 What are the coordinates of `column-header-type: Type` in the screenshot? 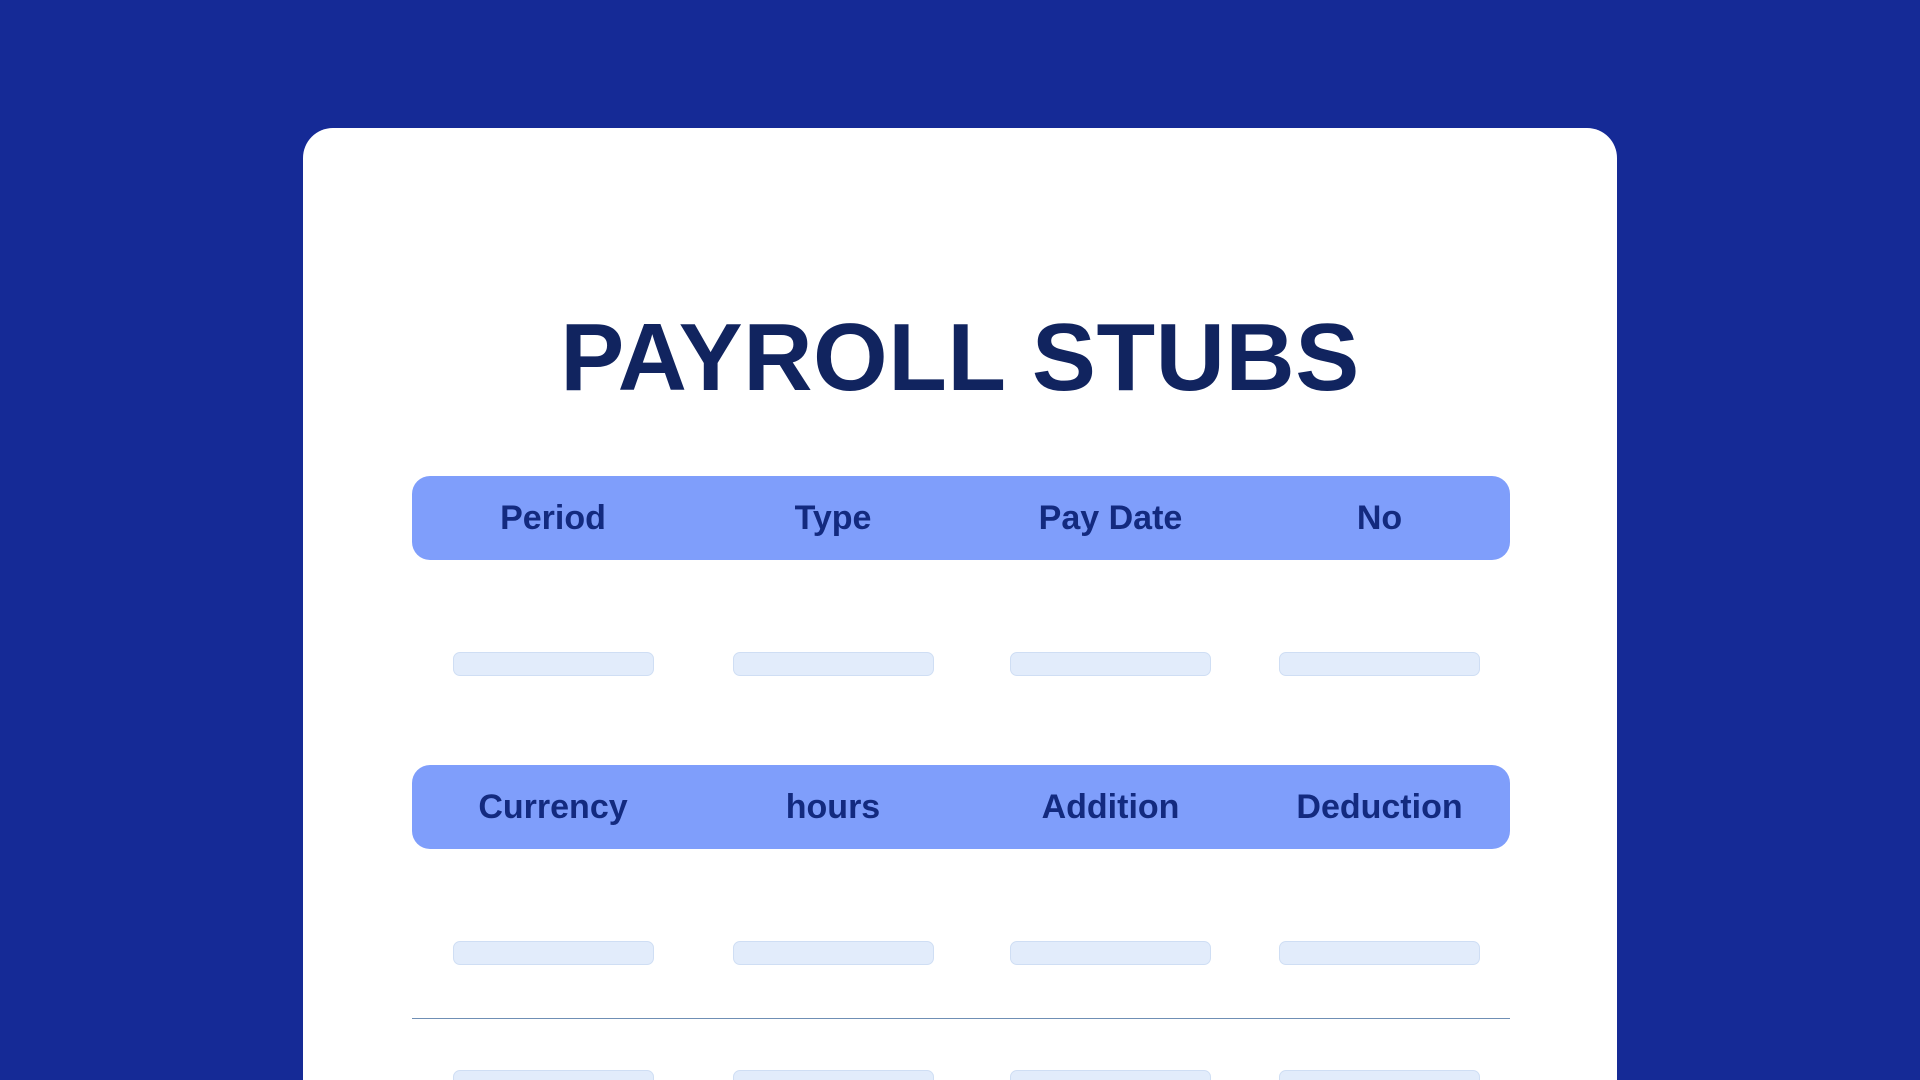 It's located at (833, 517).